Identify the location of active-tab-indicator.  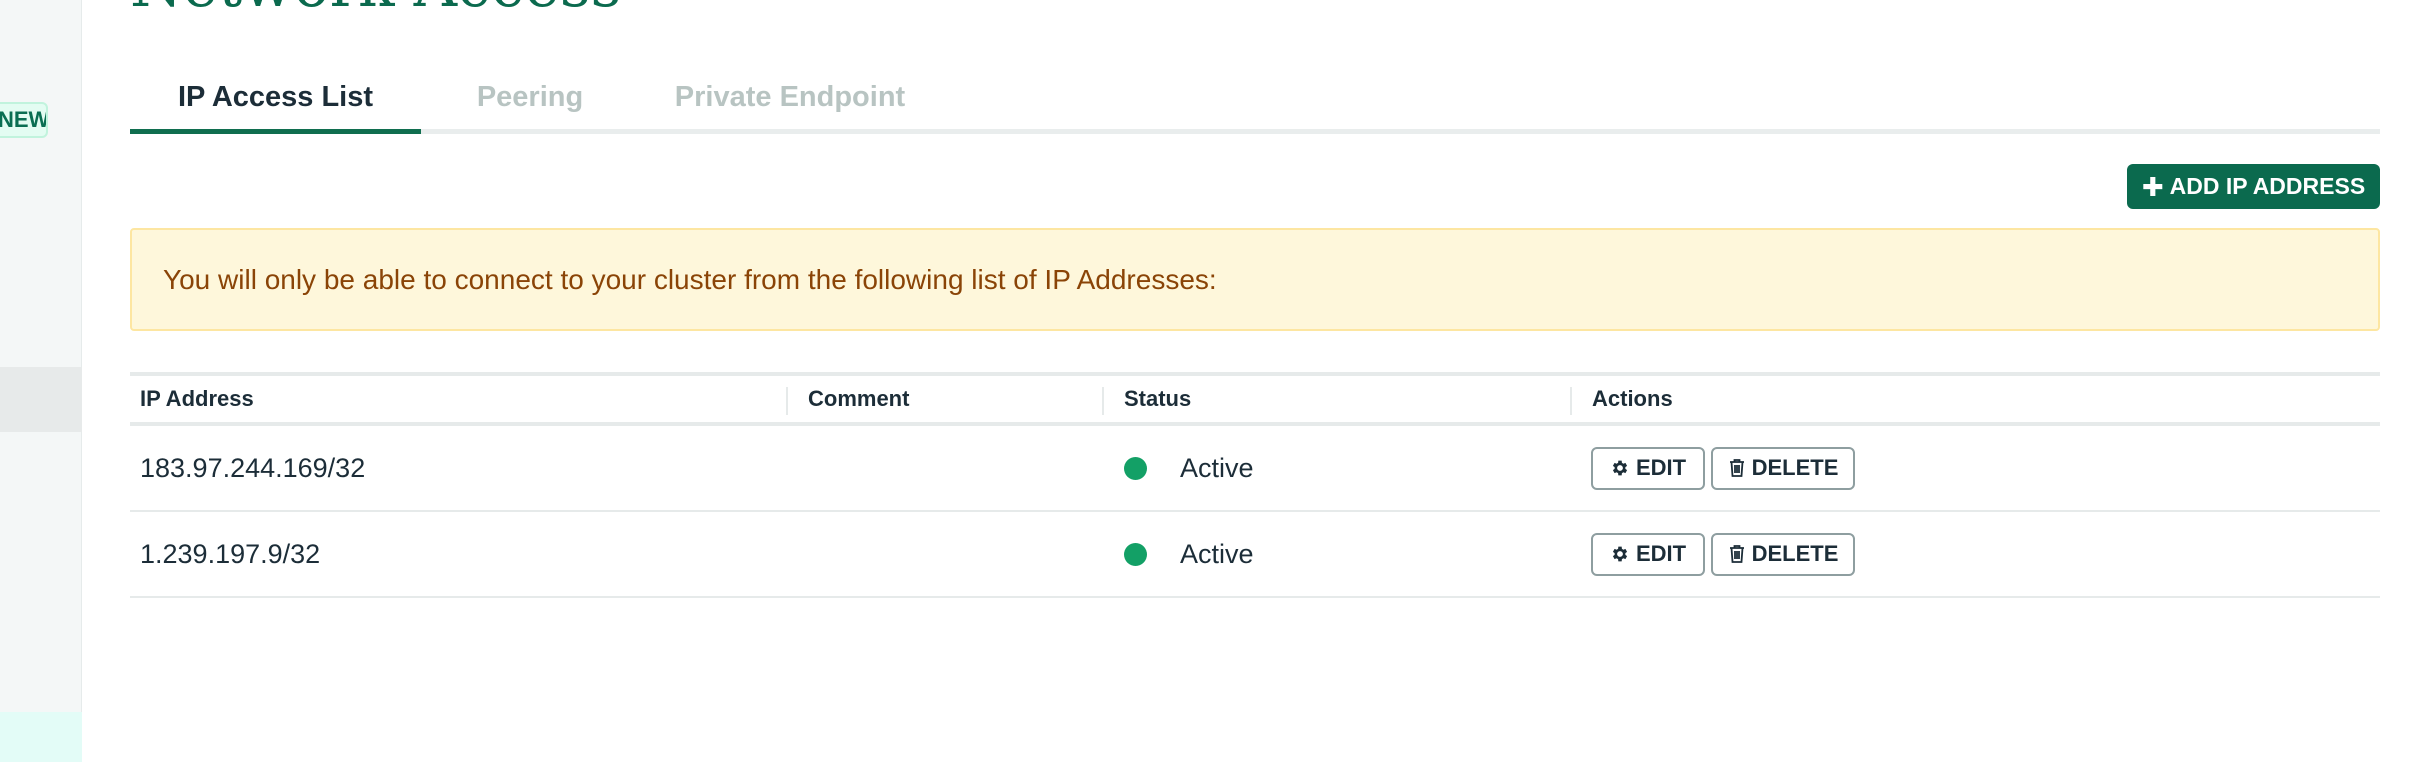
(275, 131).